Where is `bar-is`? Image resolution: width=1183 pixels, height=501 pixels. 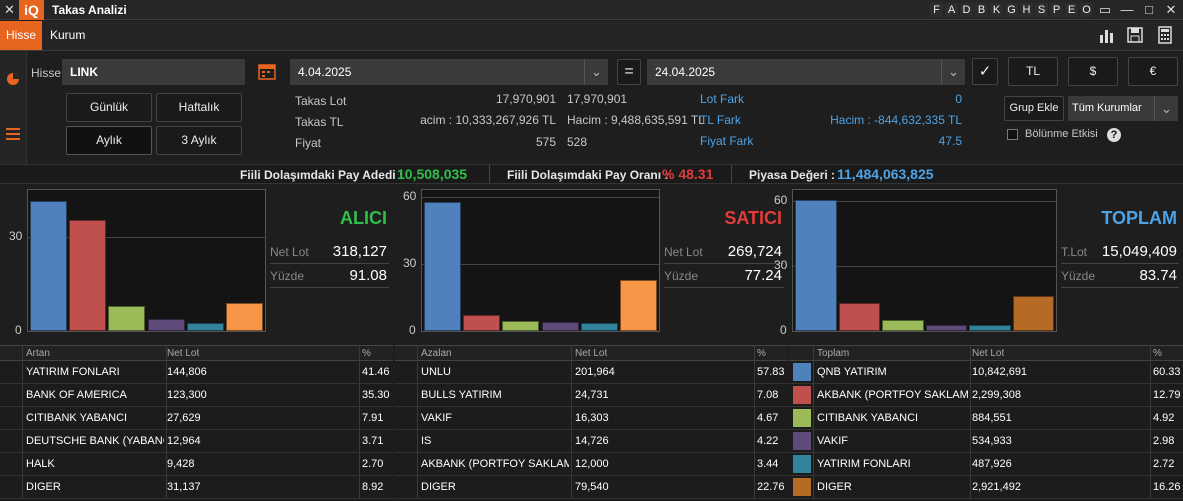
bar-is is located at coordinates (560, 326).